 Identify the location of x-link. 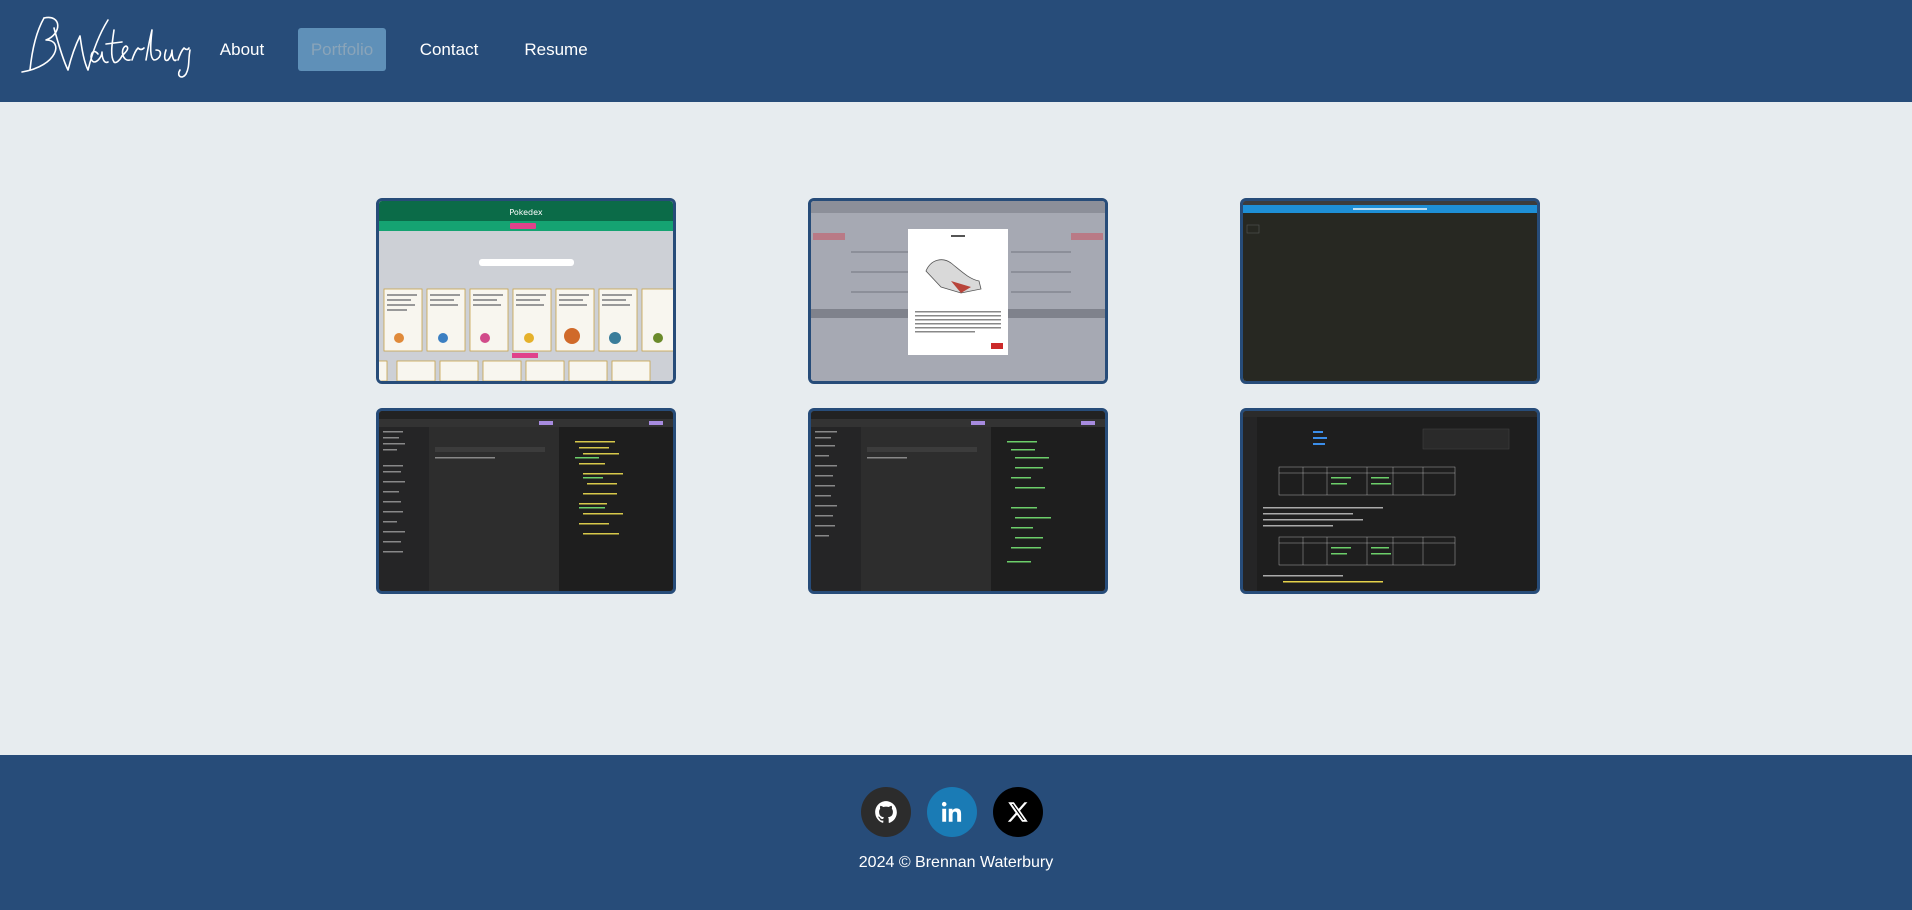
(1018, 812).